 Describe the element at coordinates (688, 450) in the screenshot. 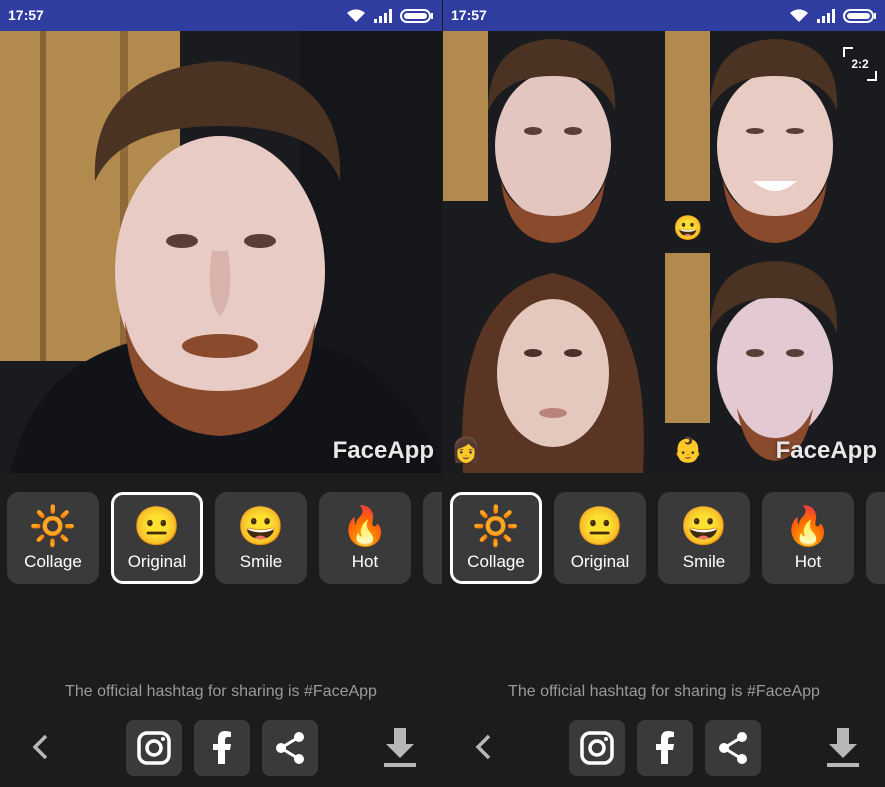

I see `baby-icon: 👶` at that location.